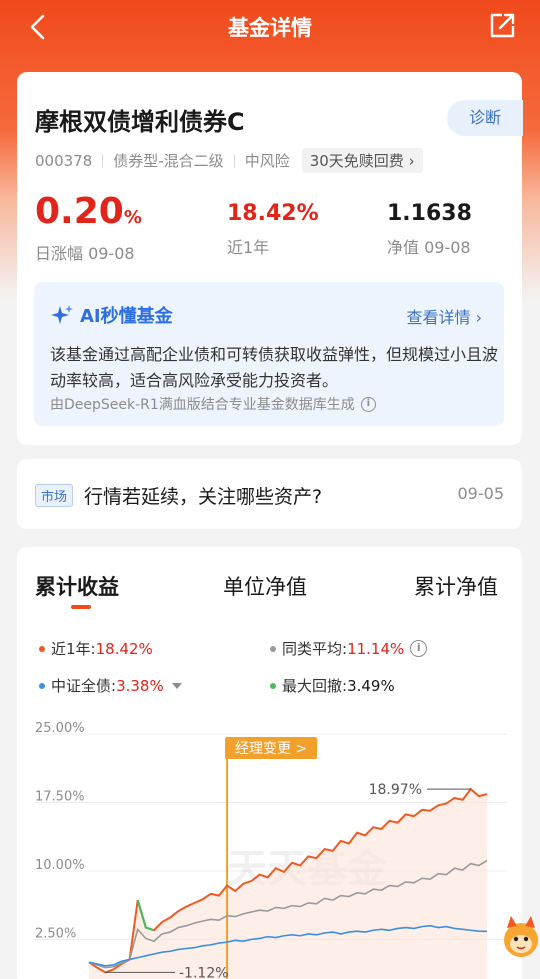 This screenshot has height=979, width=540. What do you see at coordinates (79, 211) in the screenshot?
I see `daily-change-value: 0.20` at bounding box center [79, 211].